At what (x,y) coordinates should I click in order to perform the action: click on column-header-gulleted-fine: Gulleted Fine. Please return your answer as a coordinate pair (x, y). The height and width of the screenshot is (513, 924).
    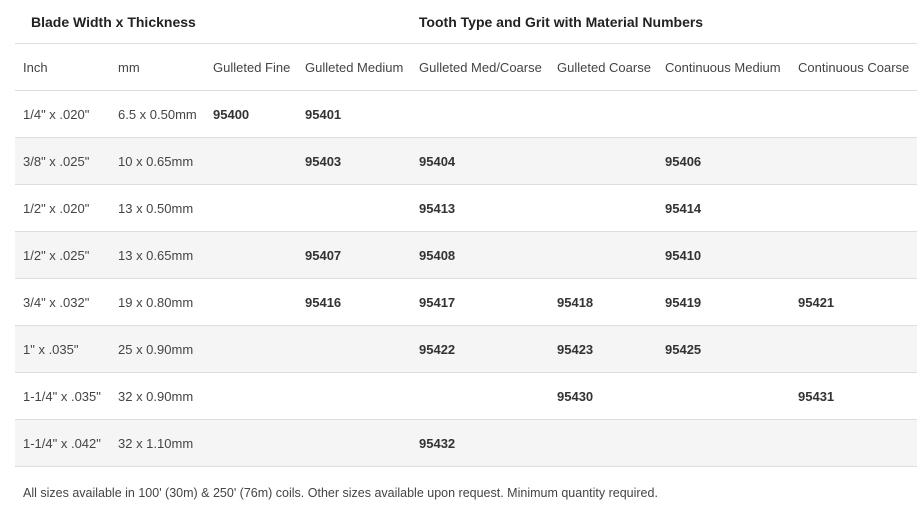
    Looking at the image, I should click on (251, 67).